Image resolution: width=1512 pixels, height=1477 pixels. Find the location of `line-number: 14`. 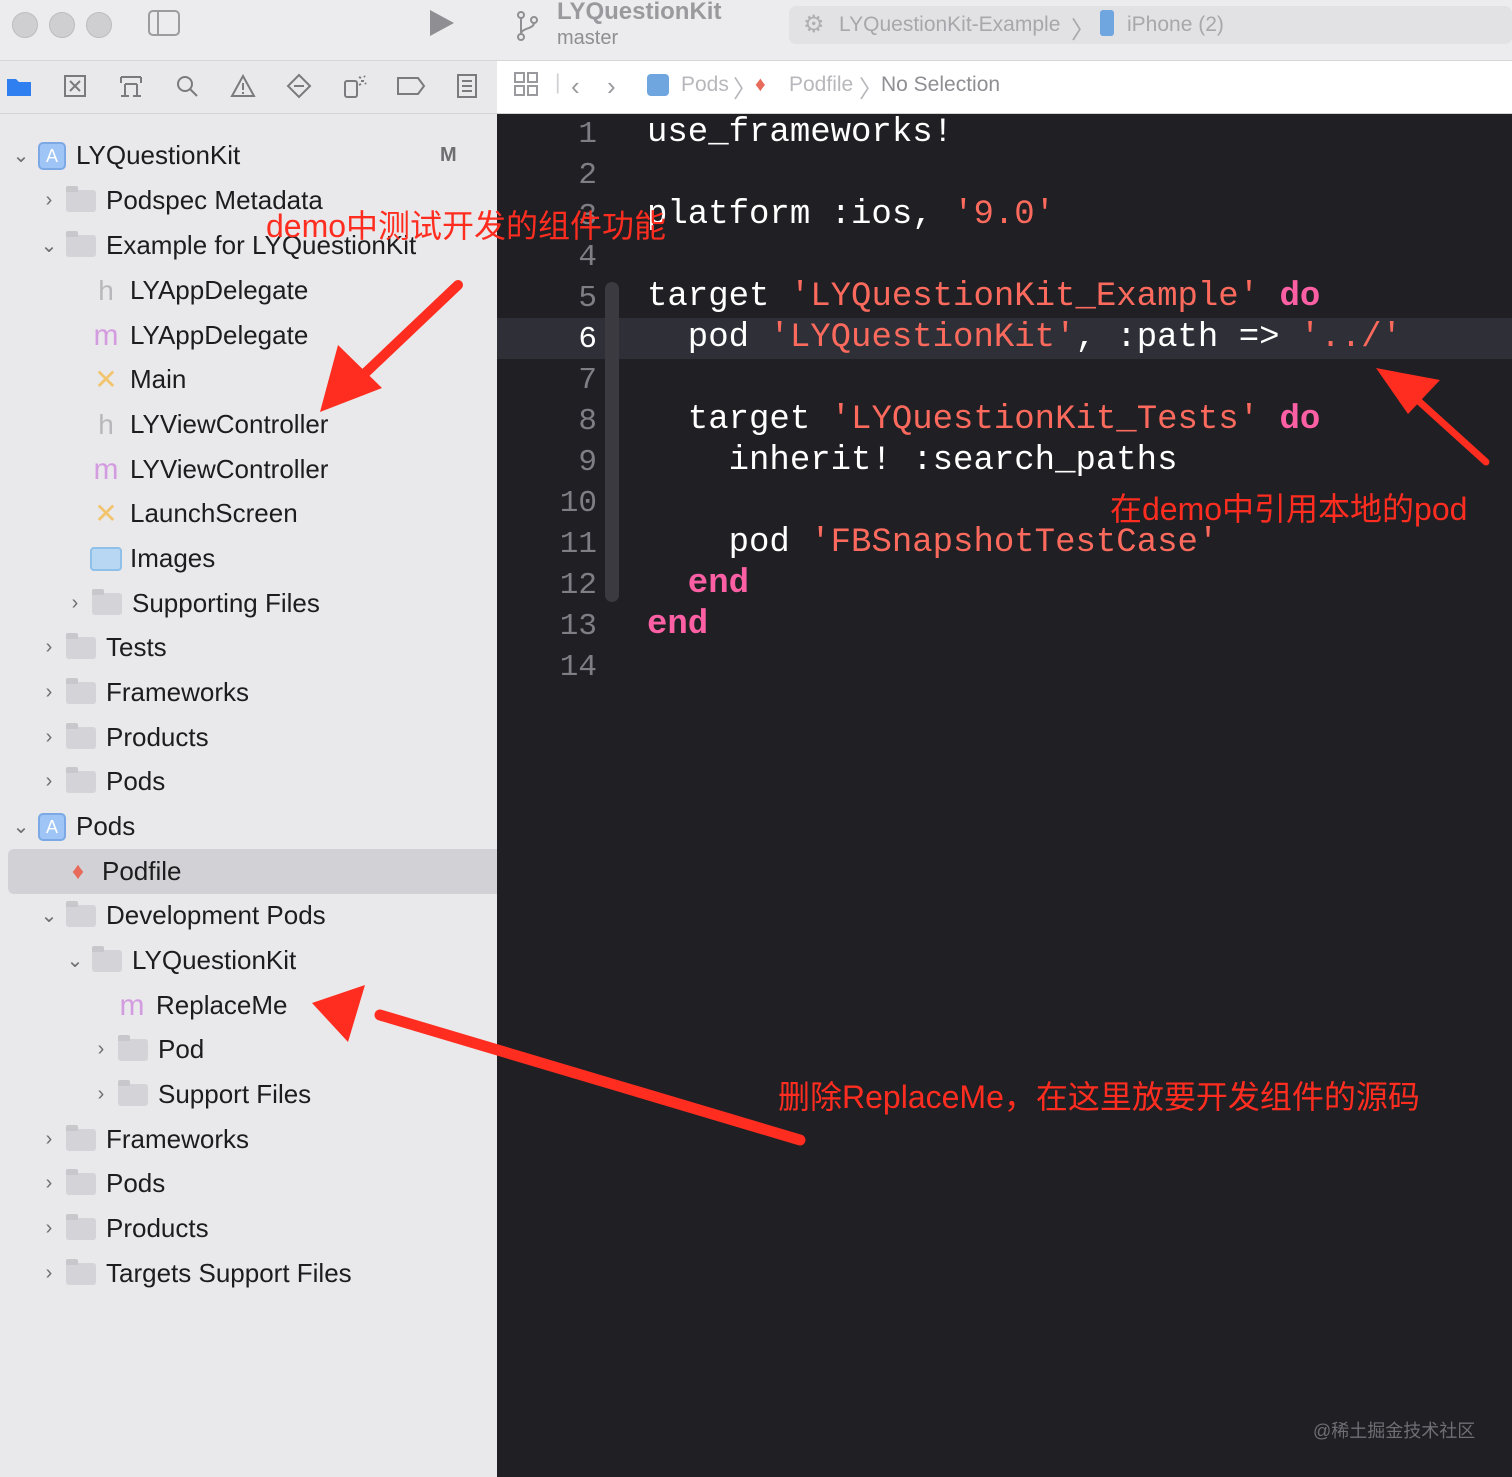

line-number: 14 is located at coordinates (578, 667).